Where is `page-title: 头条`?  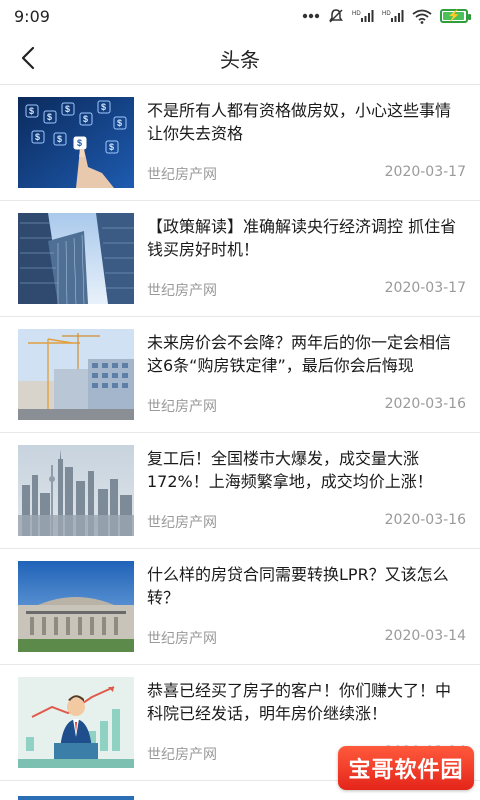 page-title: 头条 is located at coordinates (240, 59).